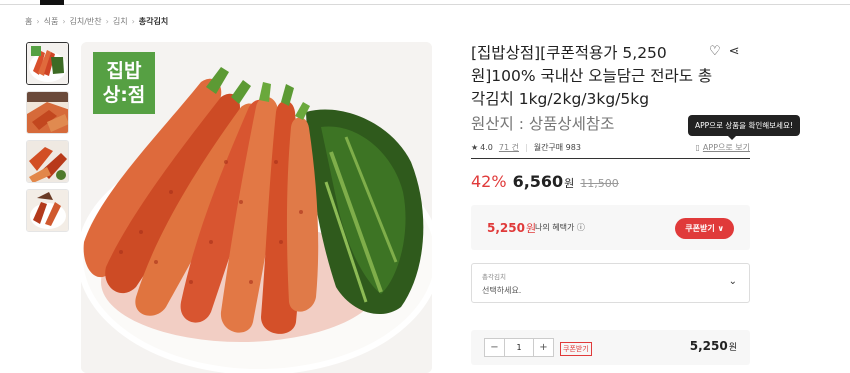 The width and height of the screenshot is (850, 373). Describe the element at coordinates (708, 346) in the screenshot. I see `item-total-value: 5,250` at that location.